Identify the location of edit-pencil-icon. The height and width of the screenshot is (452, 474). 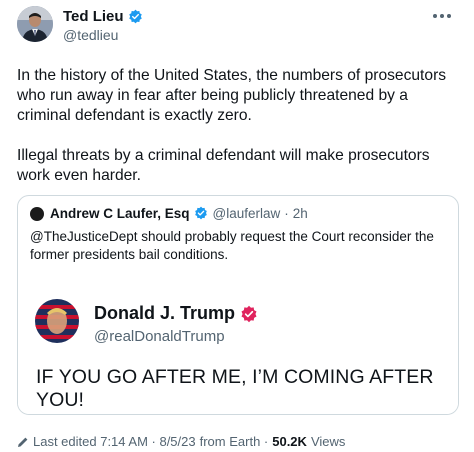
(23, 442).